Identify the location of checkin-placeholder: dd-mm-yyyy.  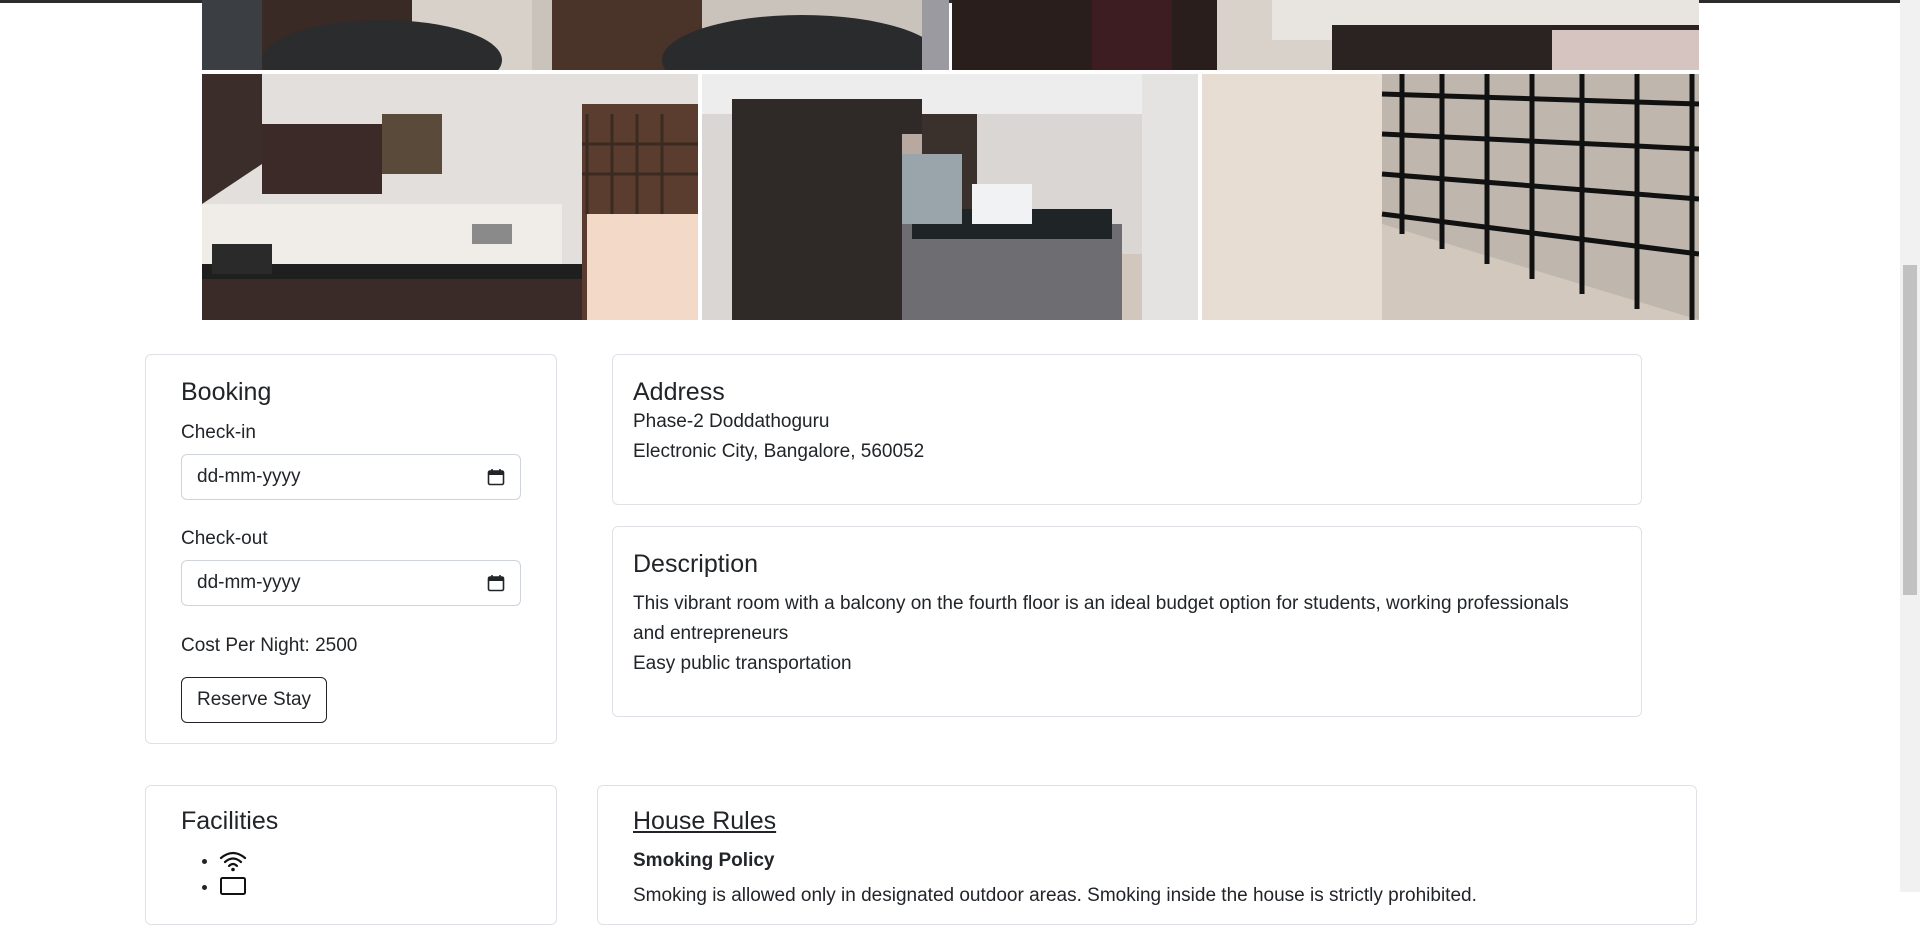
(249, 476).